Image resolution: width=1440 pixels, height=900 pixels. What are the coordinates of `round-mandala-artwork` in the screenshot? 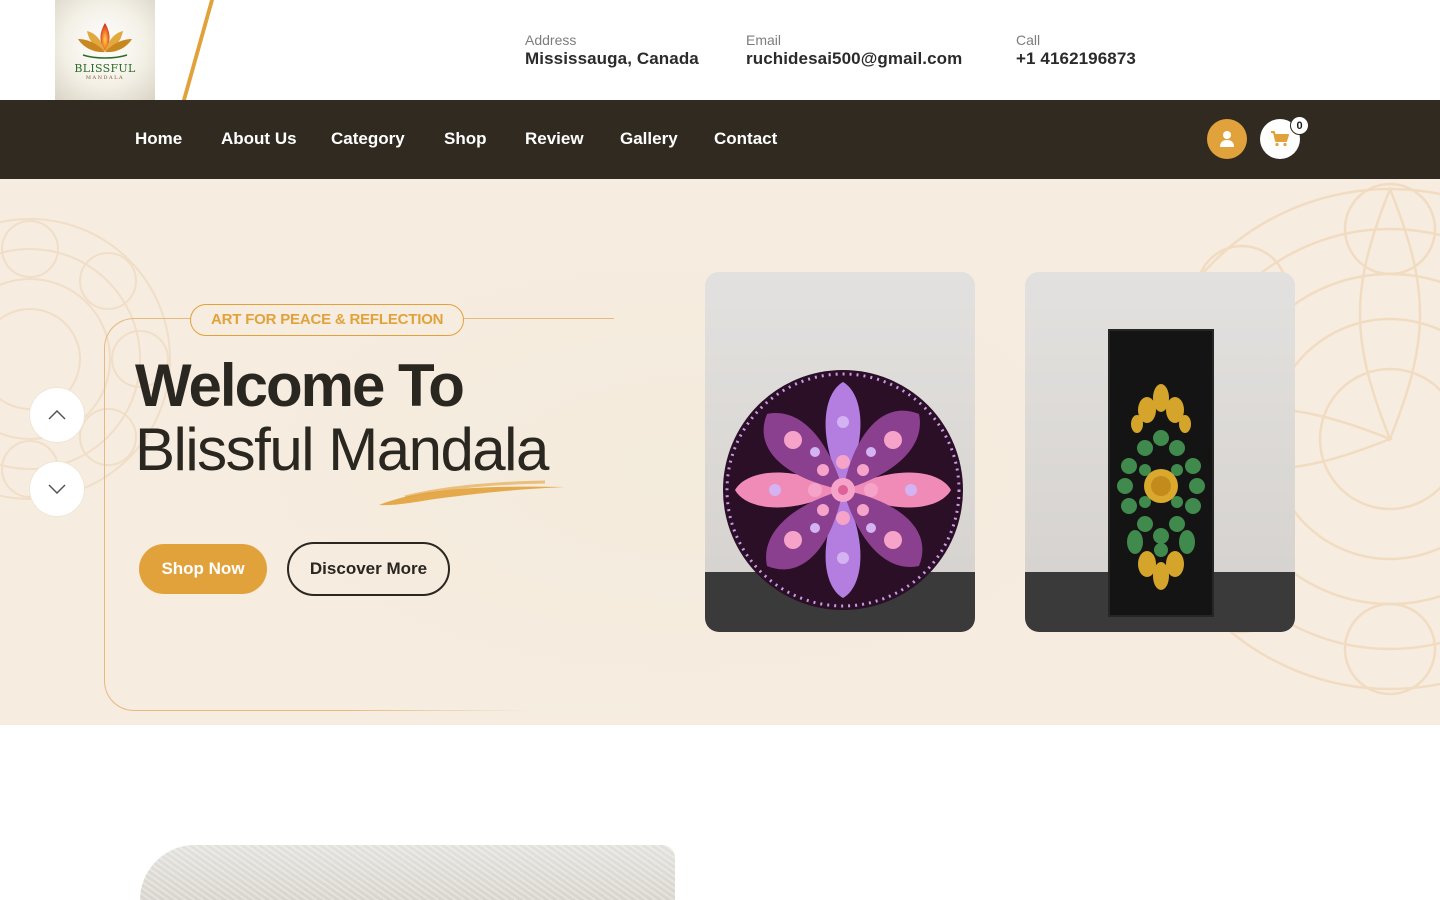 It's located at (843, 490).